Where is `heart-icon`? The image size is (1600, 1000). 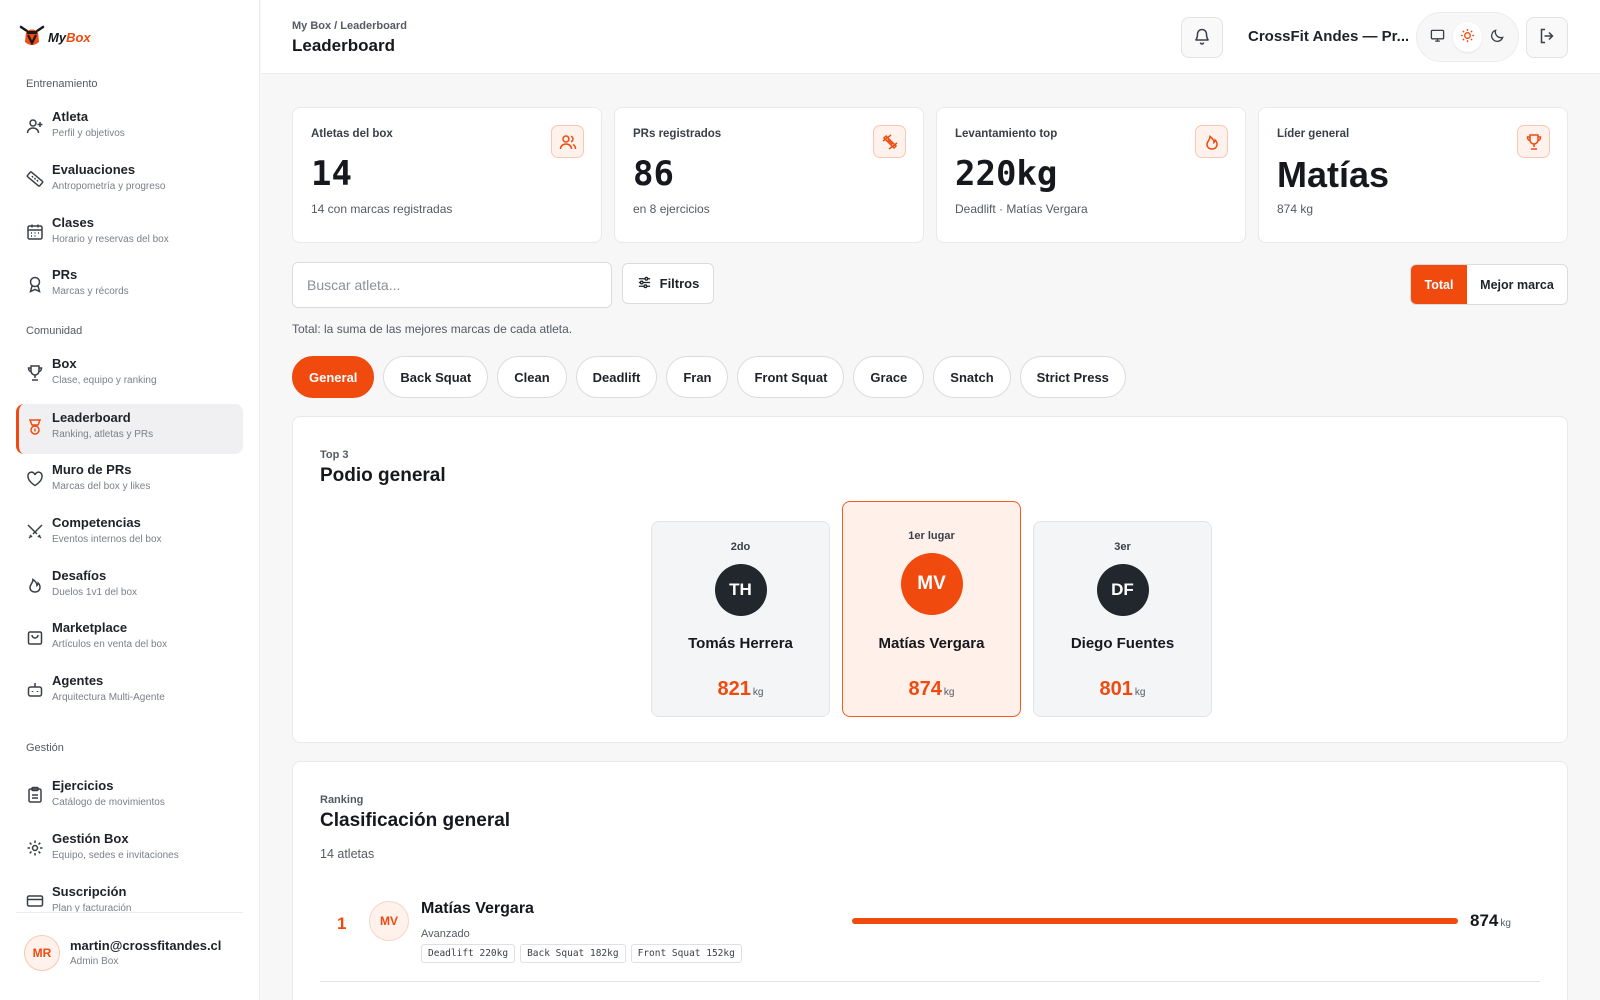
heart-icon is located at coordinates (35, 479).